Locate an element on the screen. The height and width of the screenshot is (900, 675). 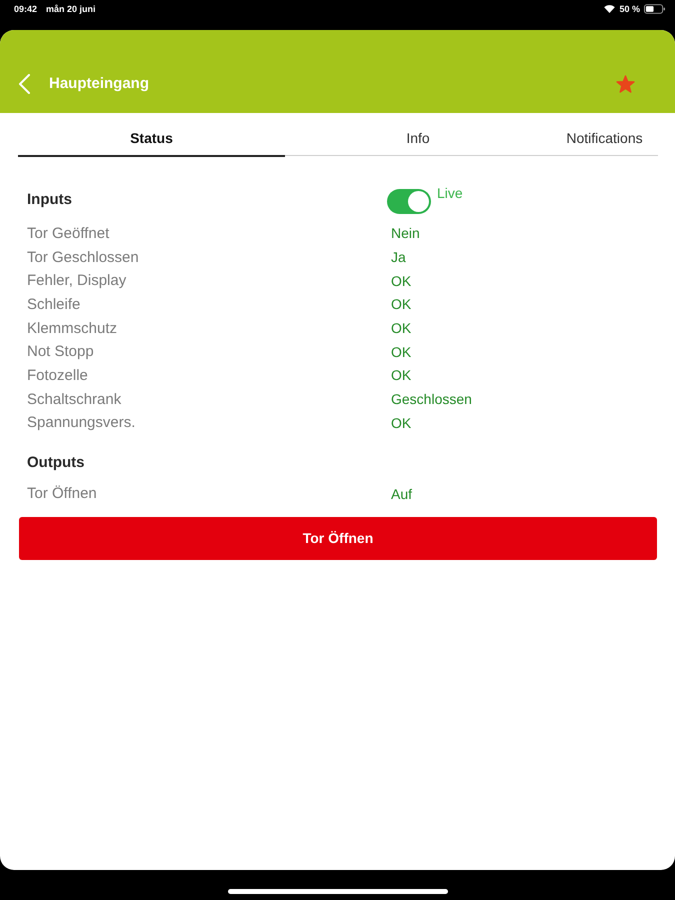
status-date: mån 20 juni is located at coordinates (71, 9).